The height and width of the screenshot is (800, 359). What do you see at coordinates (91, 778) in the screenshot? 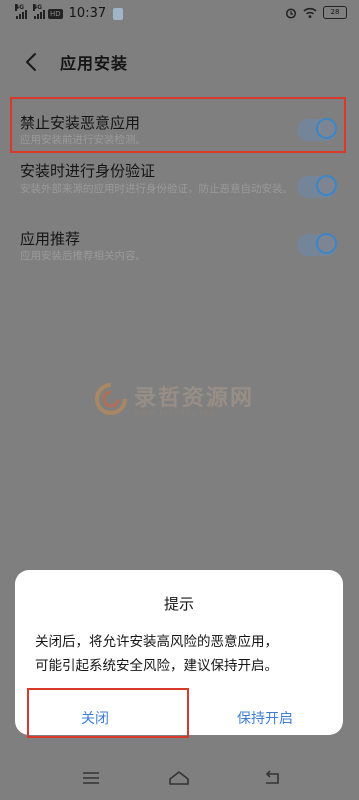
I see `menu-icon` at bounding box center [91, 778].